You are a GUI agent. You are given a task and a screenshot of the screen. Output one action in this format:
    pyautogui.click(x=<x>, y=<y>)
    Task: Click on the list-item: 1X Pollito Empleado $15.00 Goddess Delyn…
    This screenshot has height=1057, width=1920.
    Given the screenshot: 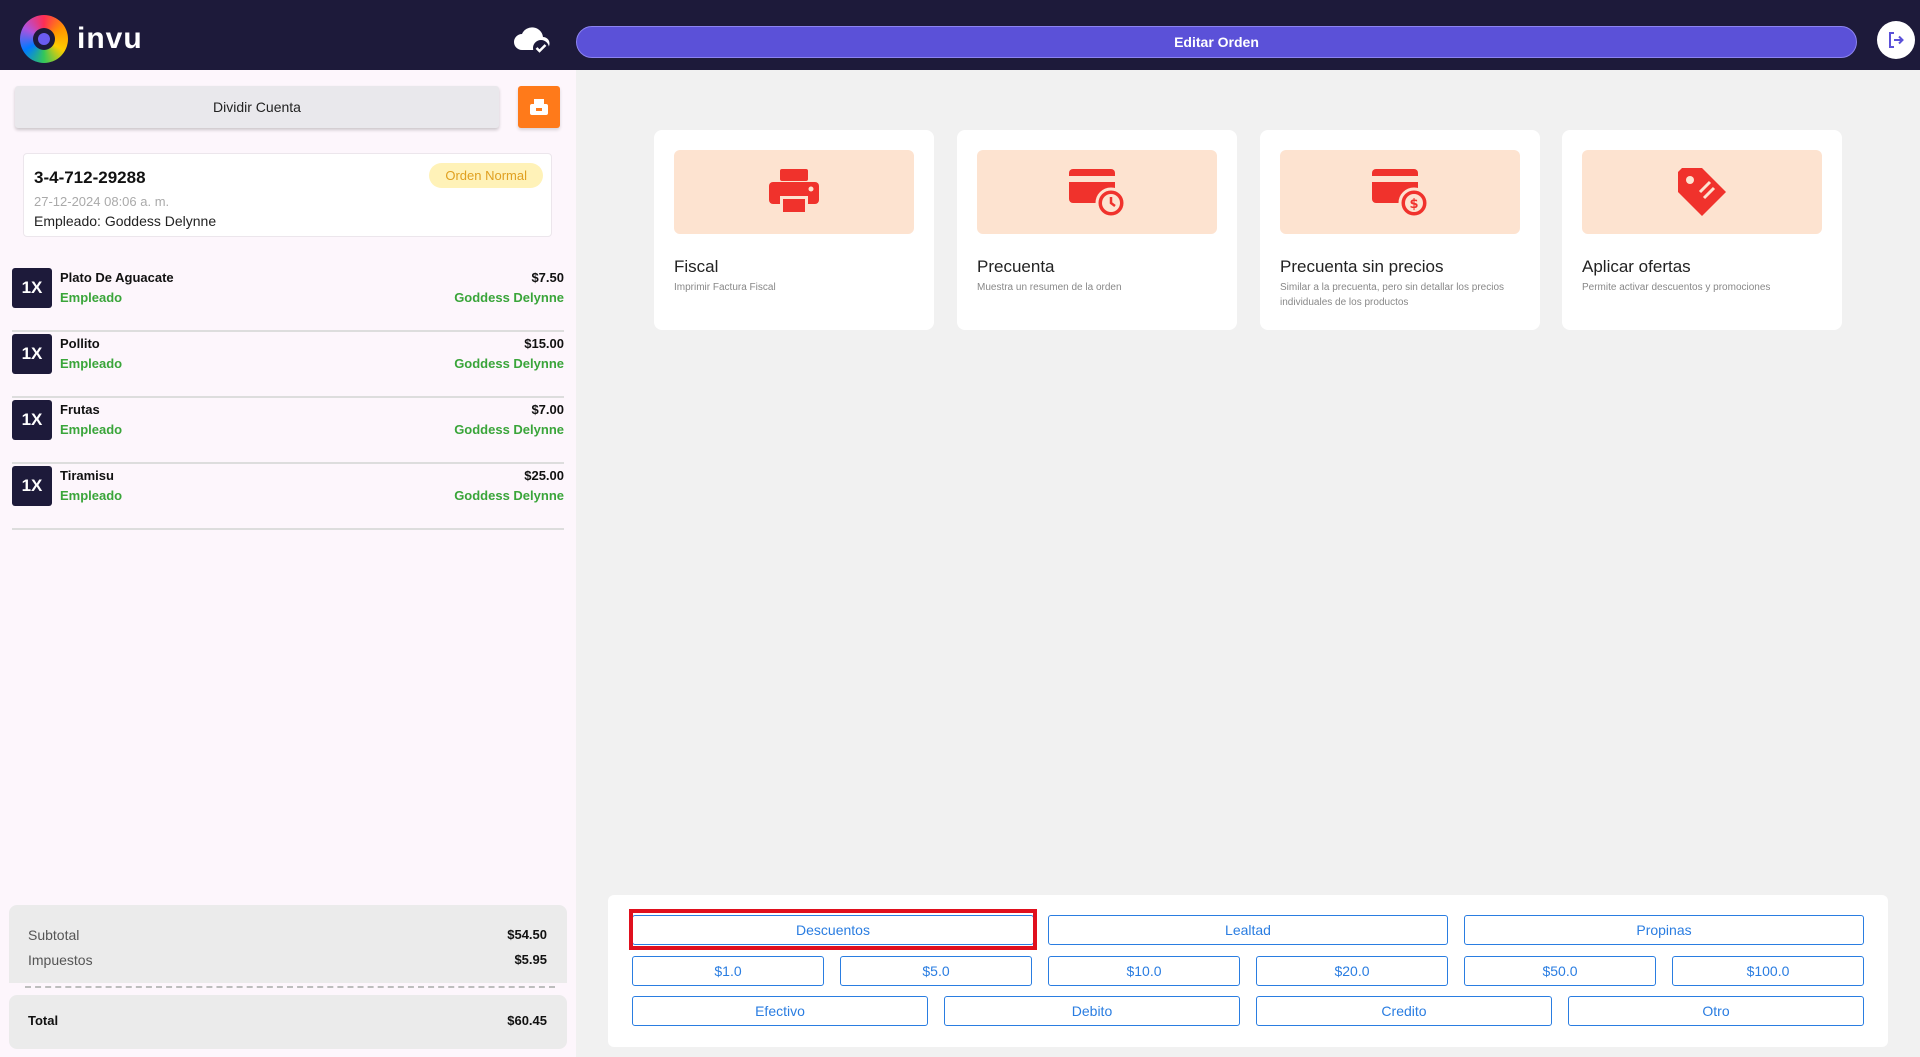 What is the action you would take?
    pyautogui.click(x=288, y=365)
    